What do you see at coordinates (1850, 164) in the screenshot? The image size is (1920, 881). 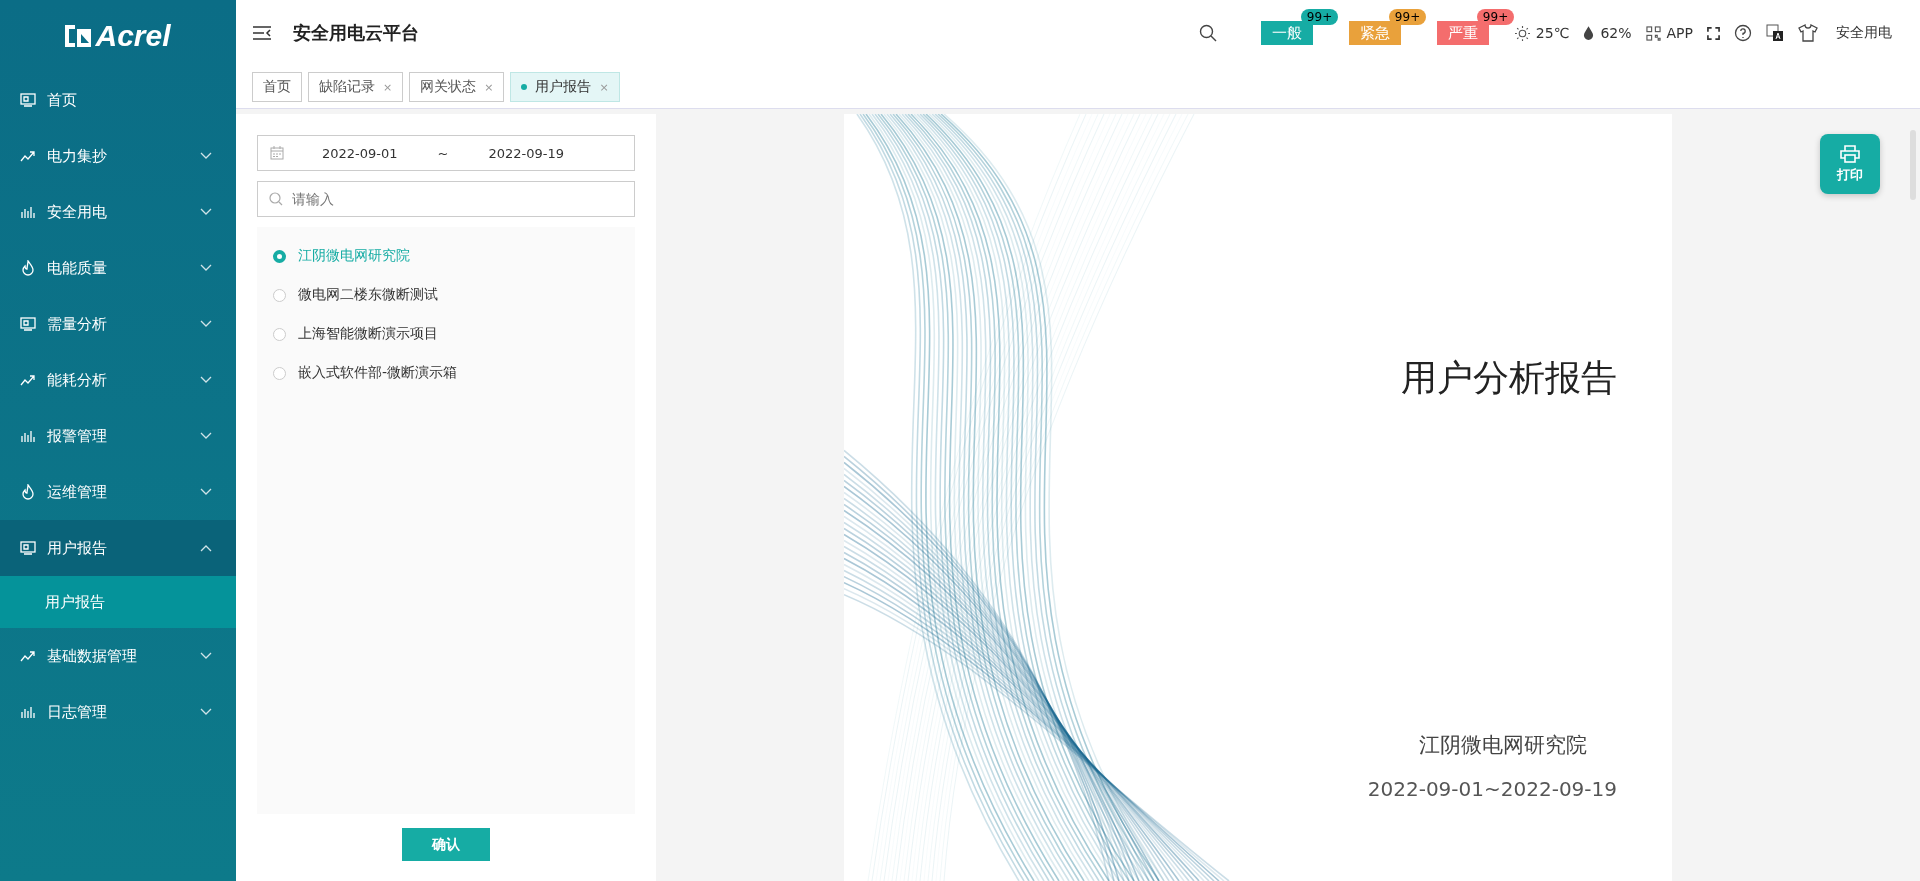 I see `print-button: 打印` at bounding box center [1850, 164].